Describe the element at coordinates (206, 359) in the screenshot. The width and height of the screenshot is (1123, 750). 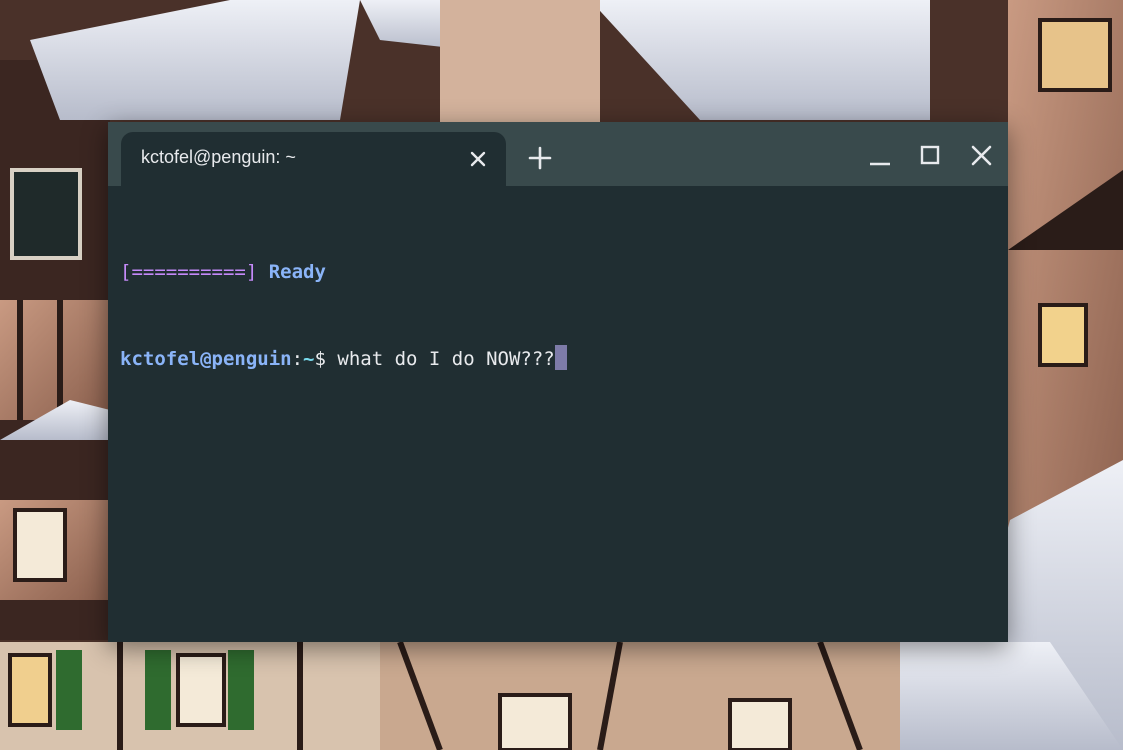
I see `prompt-user-host: kctofel@penguin` at that location.